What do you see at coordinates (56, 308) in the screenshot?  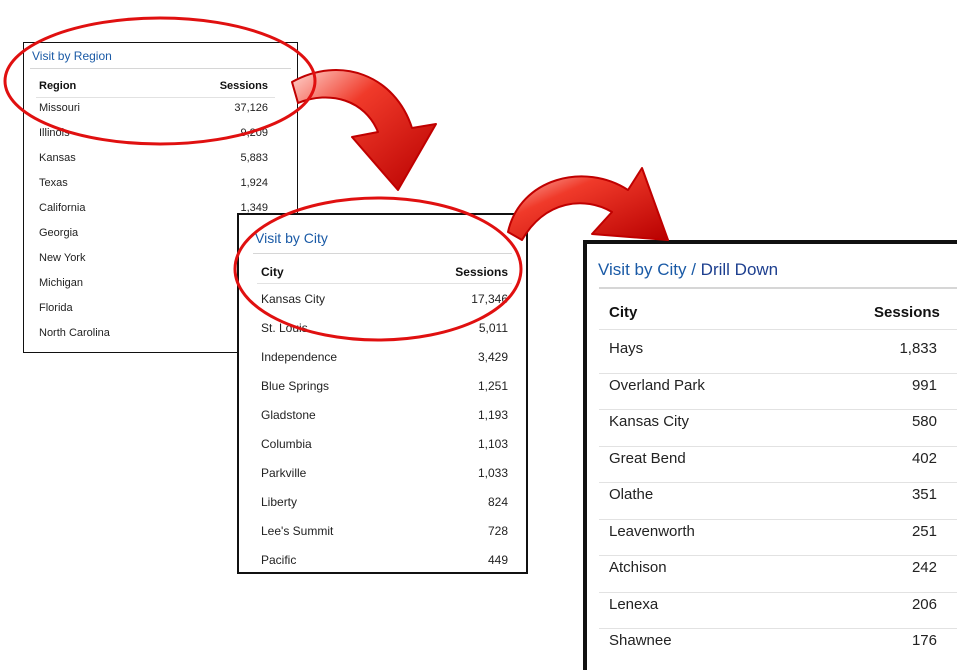 I see `row-name: Florida` at bounding box center [56, 308].